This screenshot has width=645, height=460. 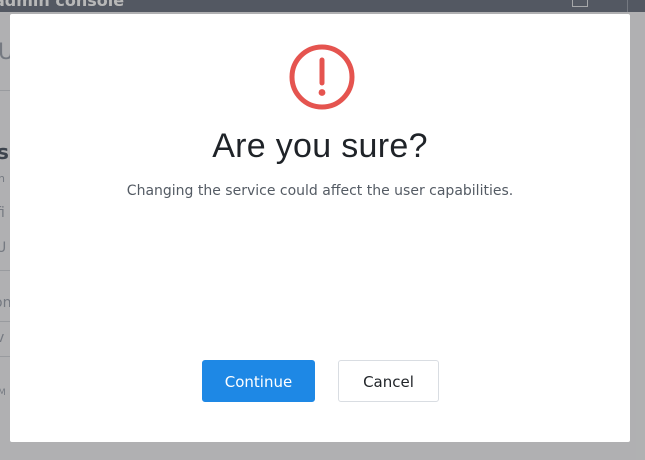 I want to click on continue-button: Continue, so click(x=258, y=381).